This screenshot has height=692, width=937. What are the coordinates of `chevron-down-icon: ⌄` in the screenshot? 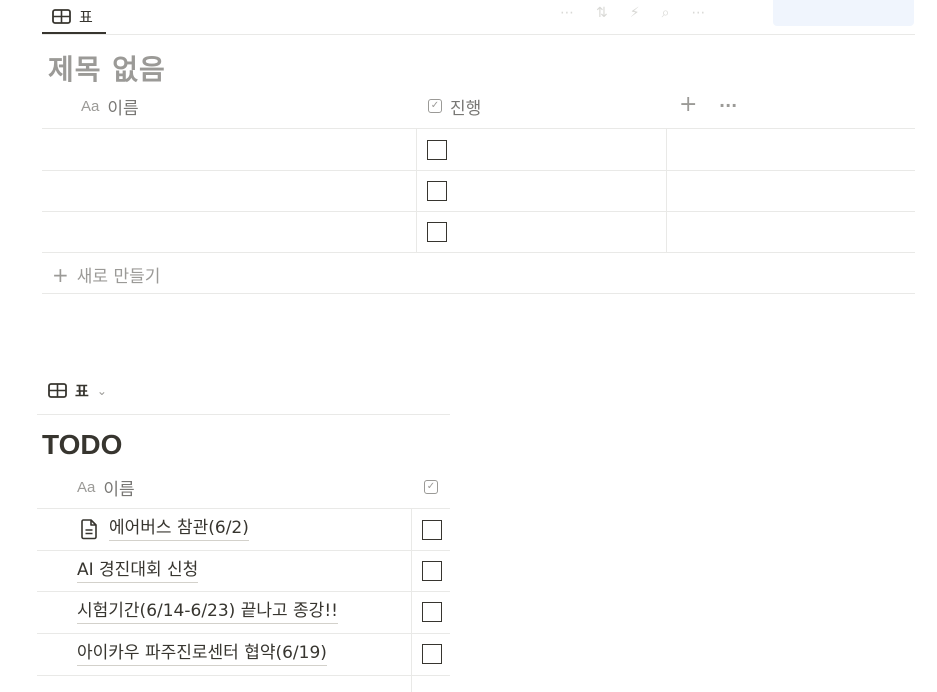 It's located at (101, 390).